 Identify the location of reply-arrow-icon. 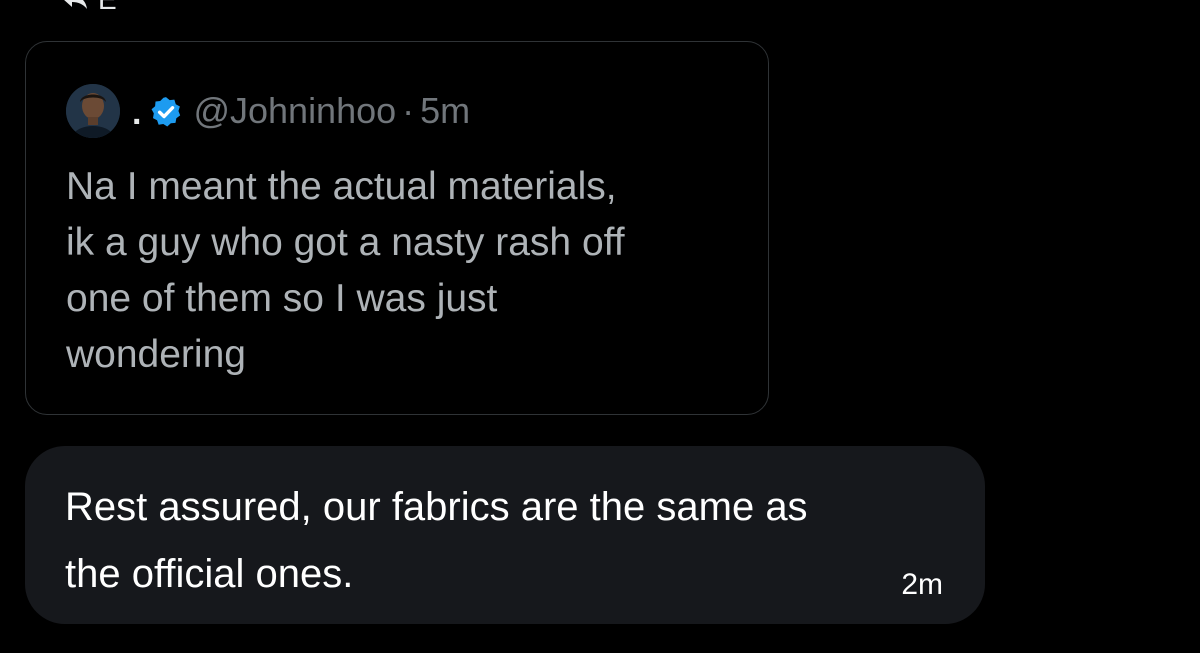
(75, 5).